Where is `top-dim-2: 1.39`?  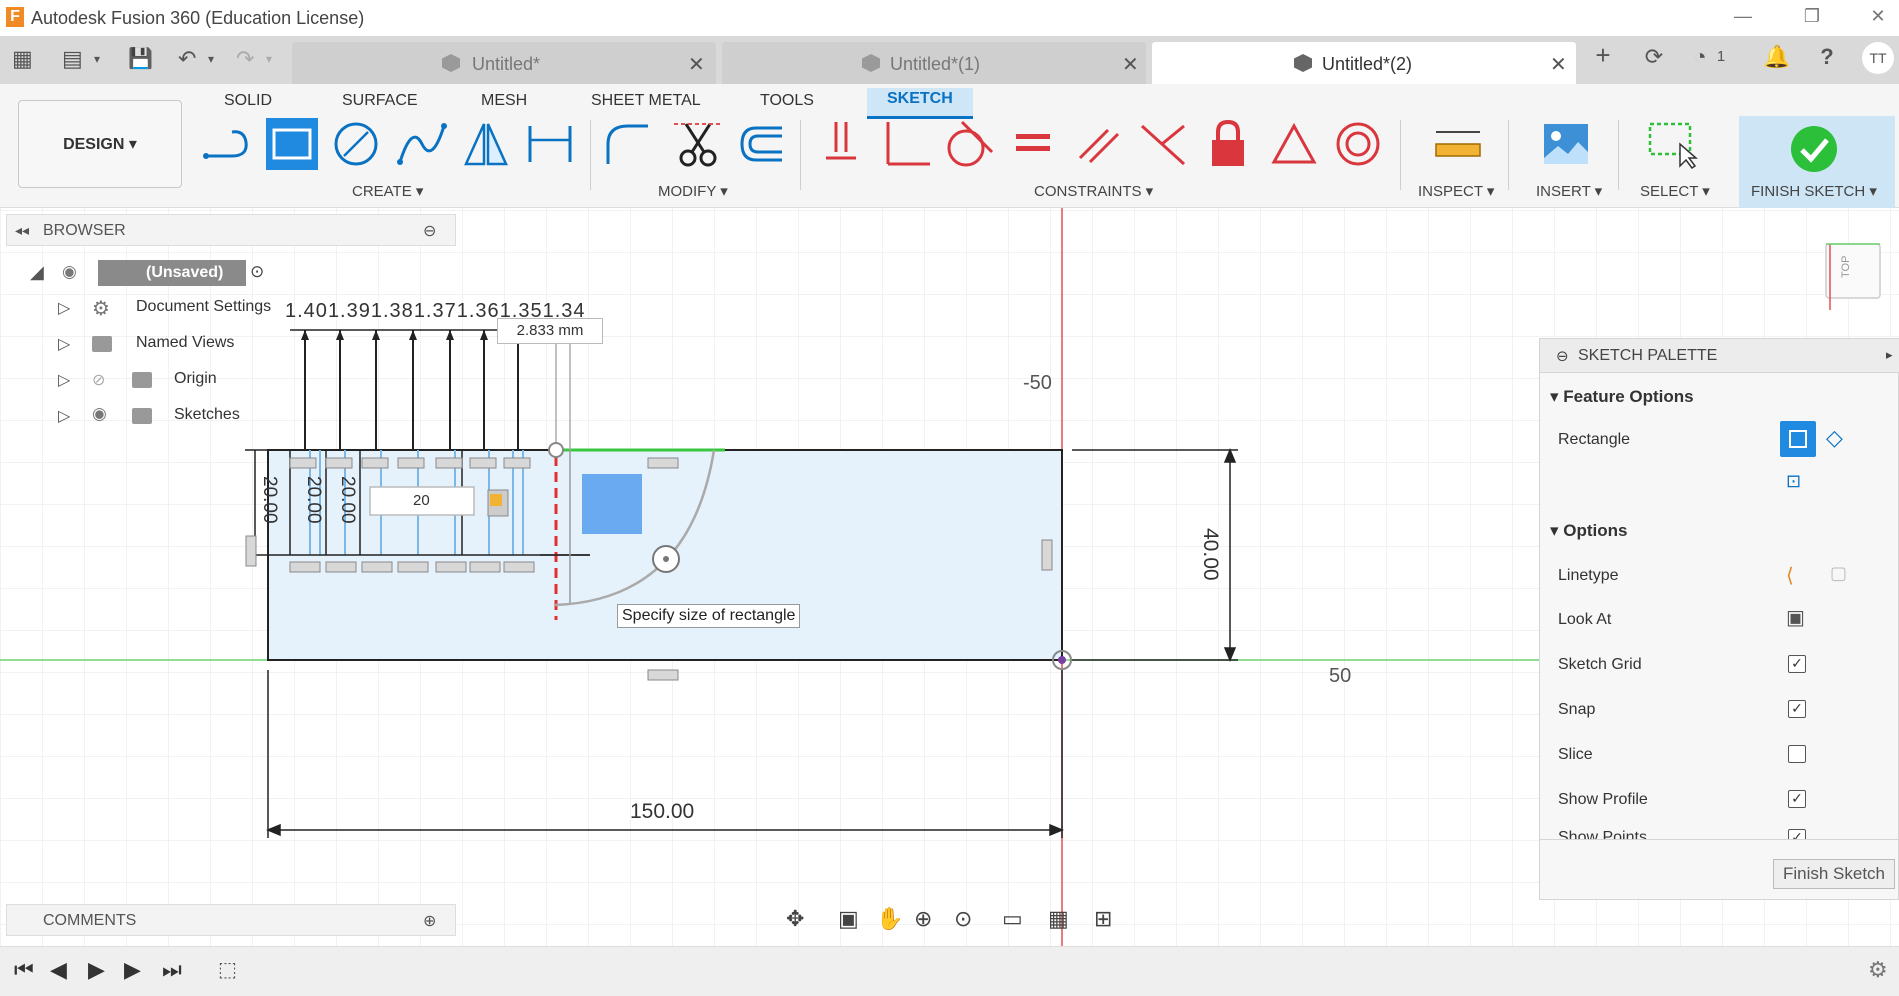 top-dim-2: 1.39 is located at coordinates (349, 311).